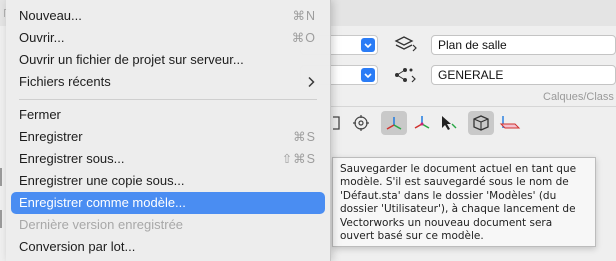  Describe the element at coordinates (65, 81) in the screenshot. I see `menu-item-label: Fichiers récents` at that location.